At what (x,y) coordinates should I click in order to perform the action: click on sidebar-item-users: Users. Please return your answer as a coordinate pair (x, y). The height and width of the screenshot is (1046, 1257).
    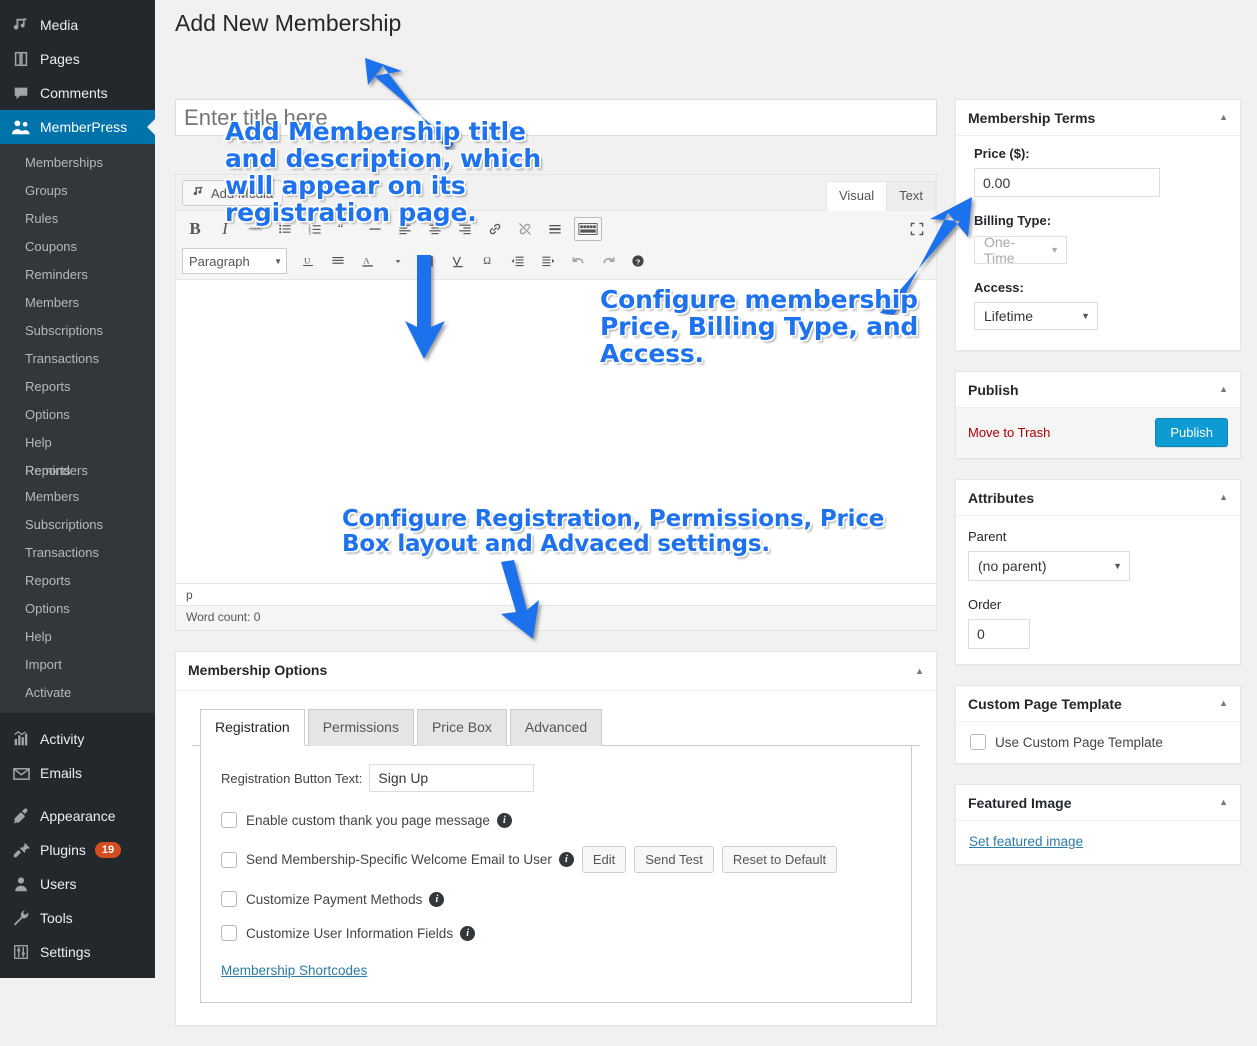
    Looking at the image, I should click on (77, 884).